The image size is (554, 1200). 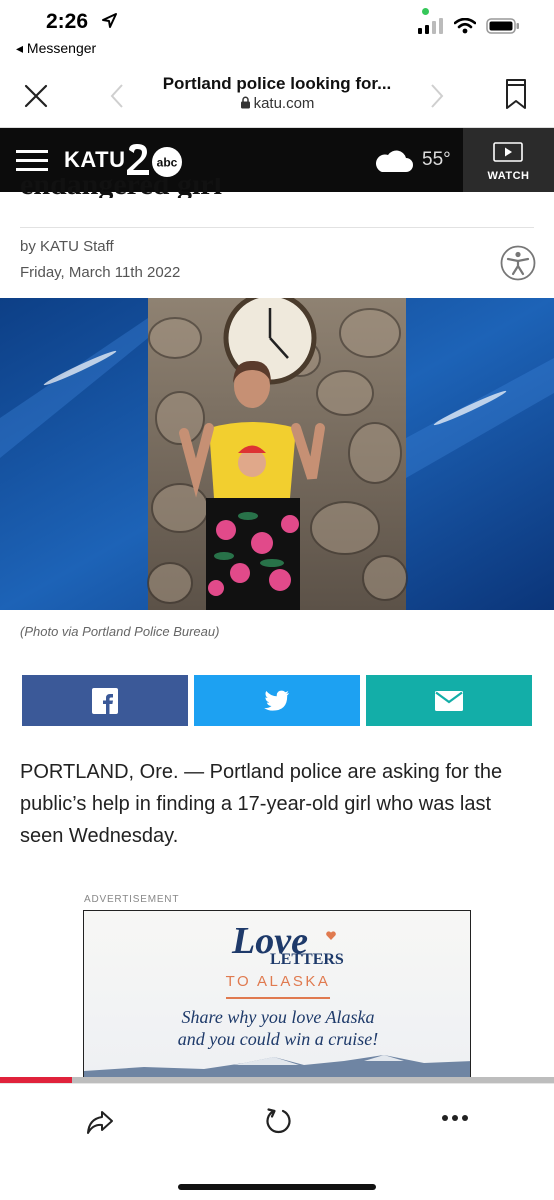 I want to click on battery-icon, so click(x=502, y=26).